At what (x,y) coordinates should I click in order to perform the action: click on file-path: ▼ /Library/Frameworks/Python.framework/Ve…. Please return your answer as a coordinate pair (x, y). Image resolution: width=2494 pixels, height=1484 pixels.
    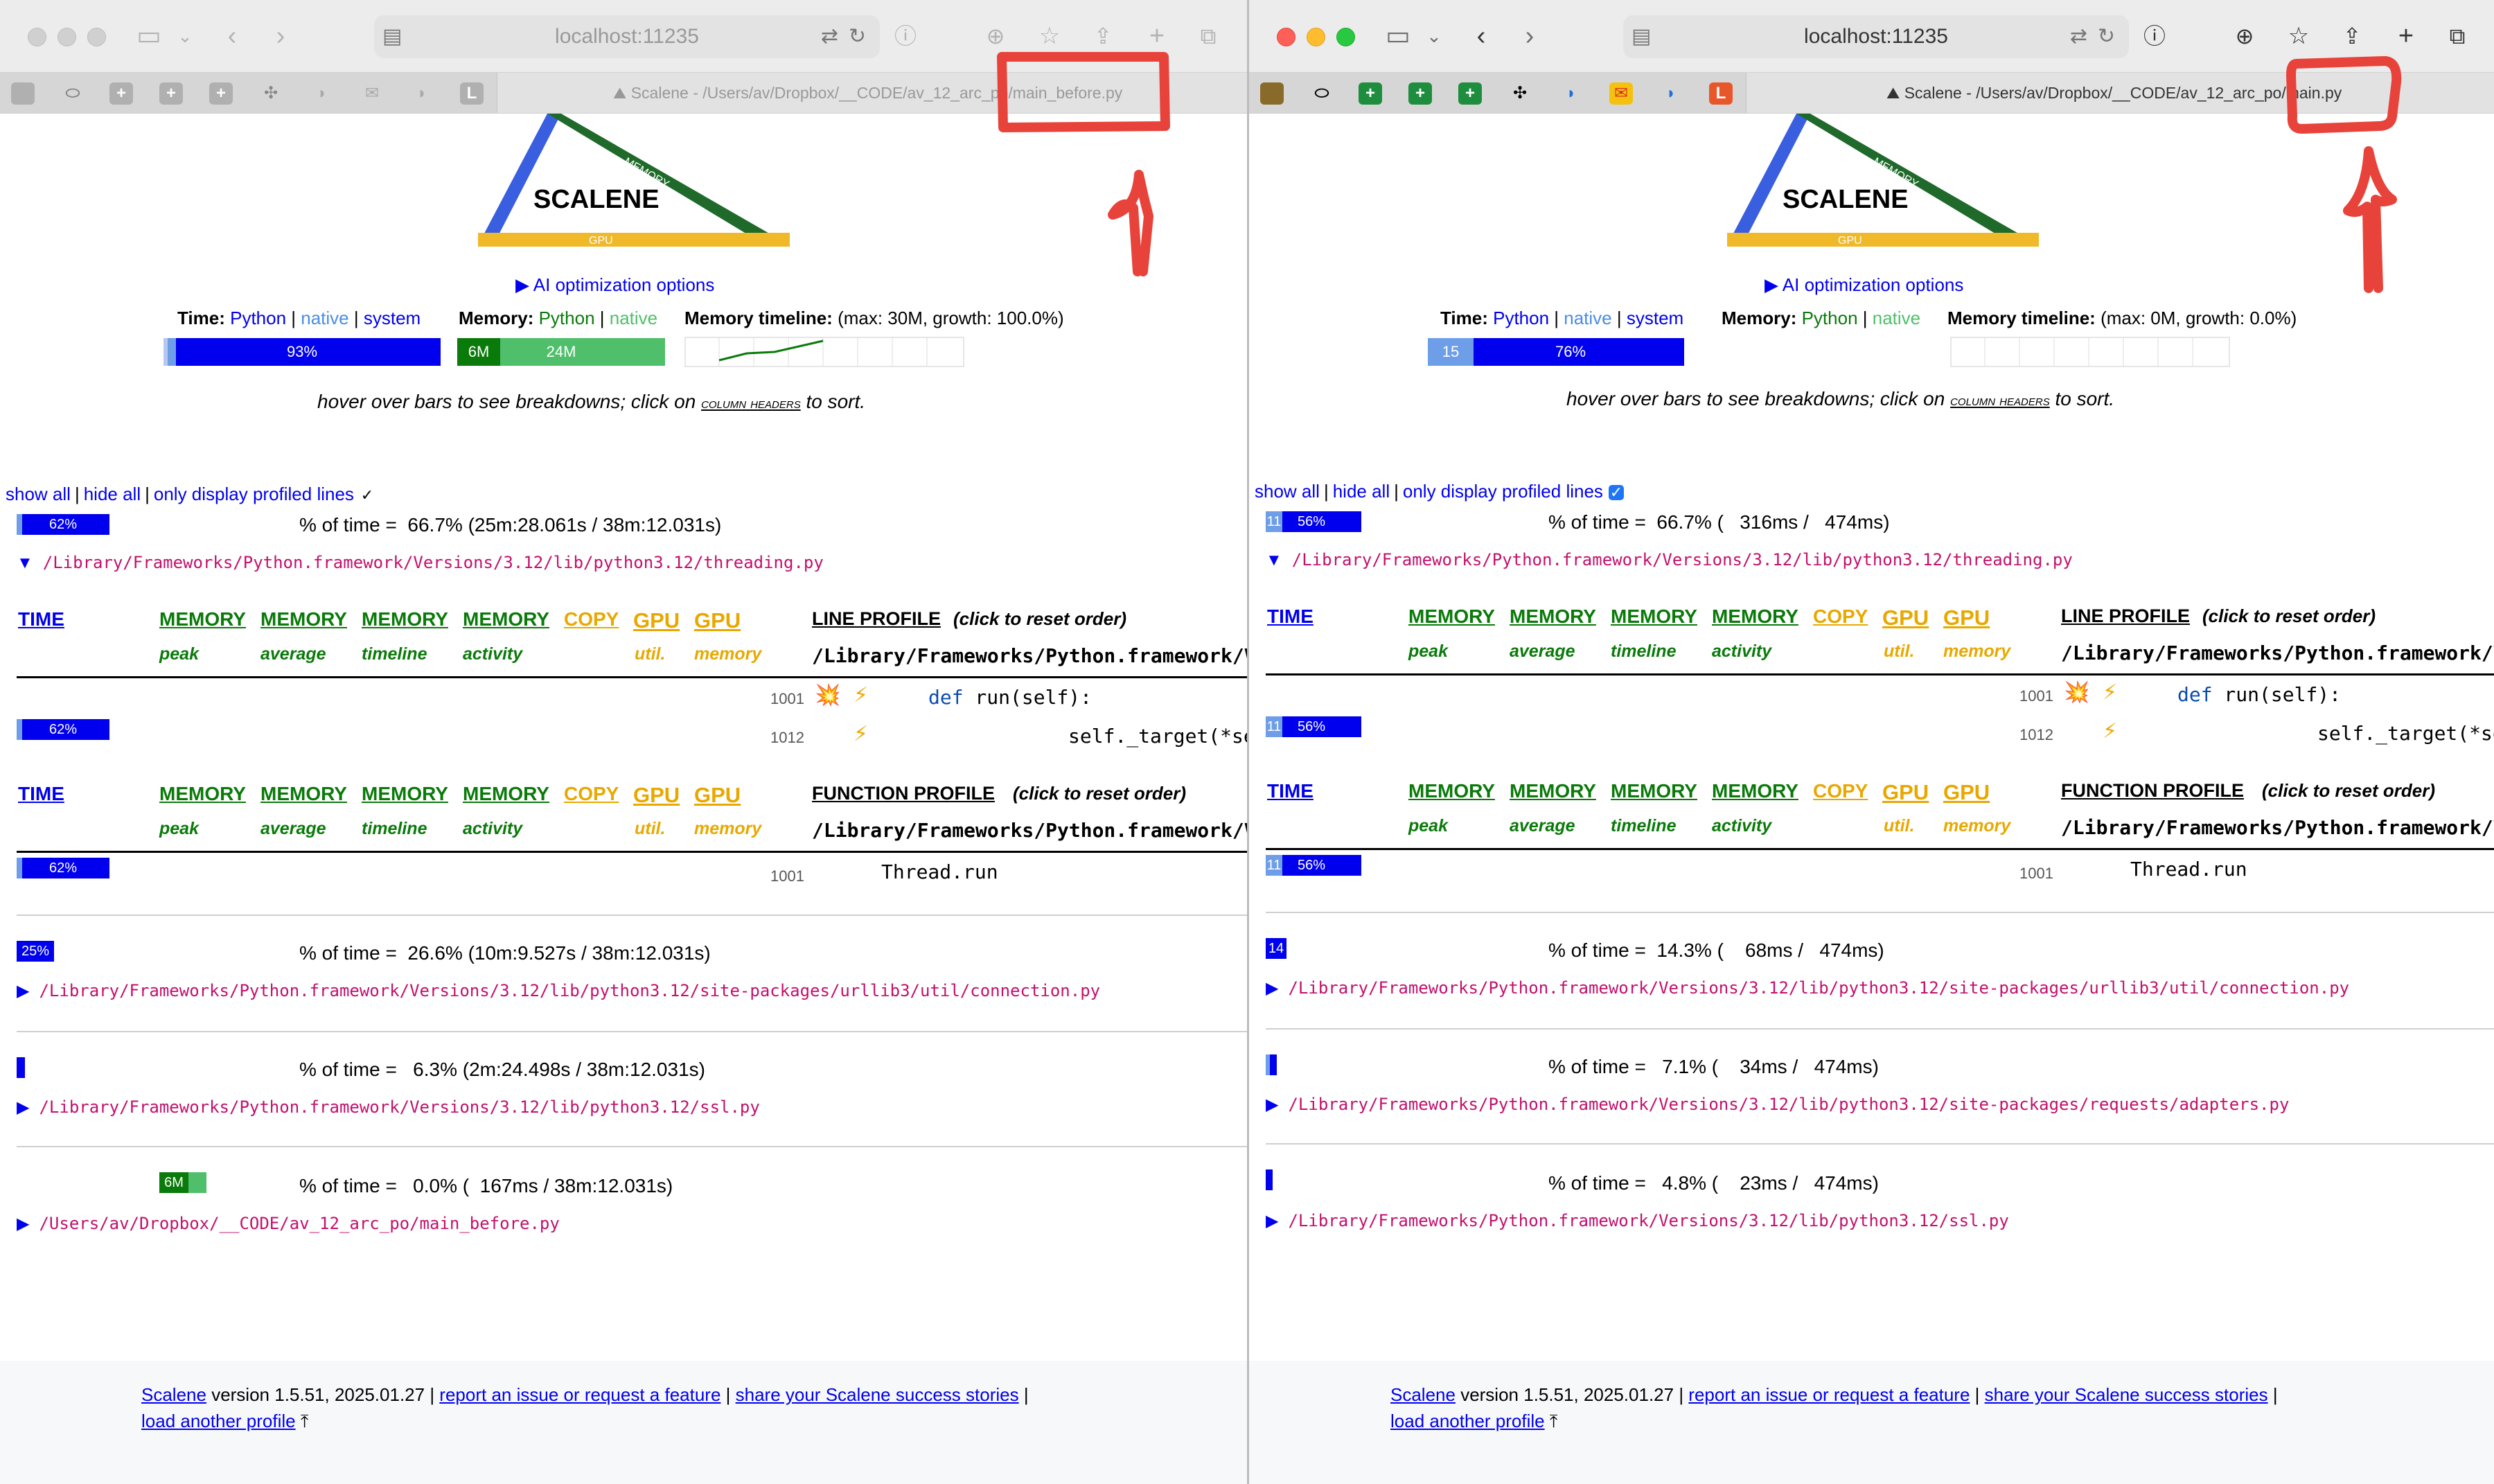
    Looking at the image, I should click on (421, 563).